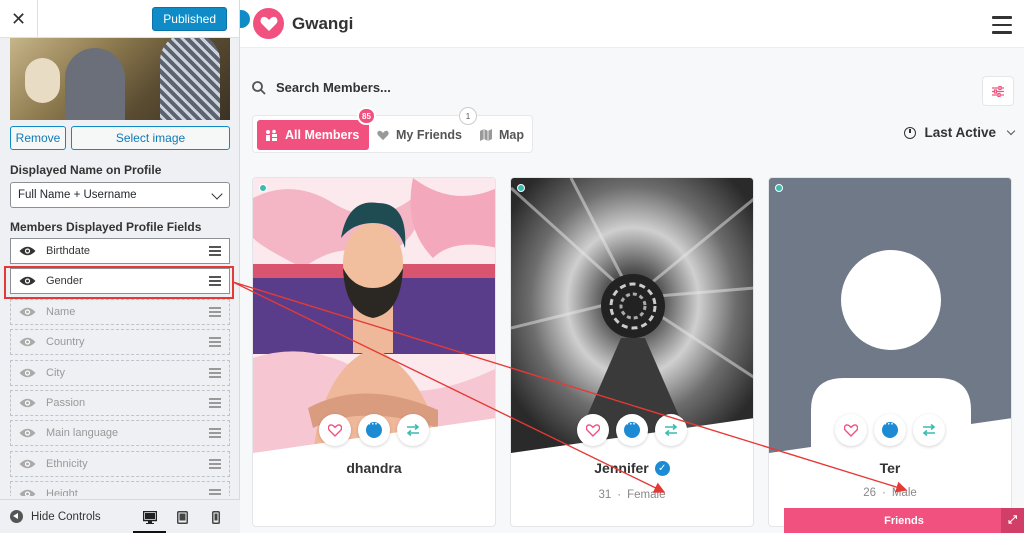 The width and height of the screenshot is (1024, 533). Describe the element at coordinates (120, 402) in the screenshot. I see `profile-field-row: Passion` at that location.